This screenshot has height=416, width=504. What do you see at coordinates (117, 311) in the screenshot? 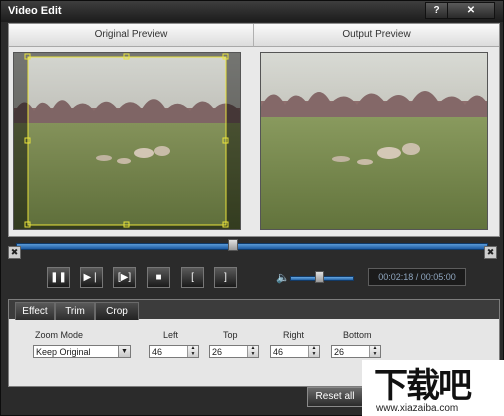
I see `tab-crop: Crop` at bounding box center [117, 311].